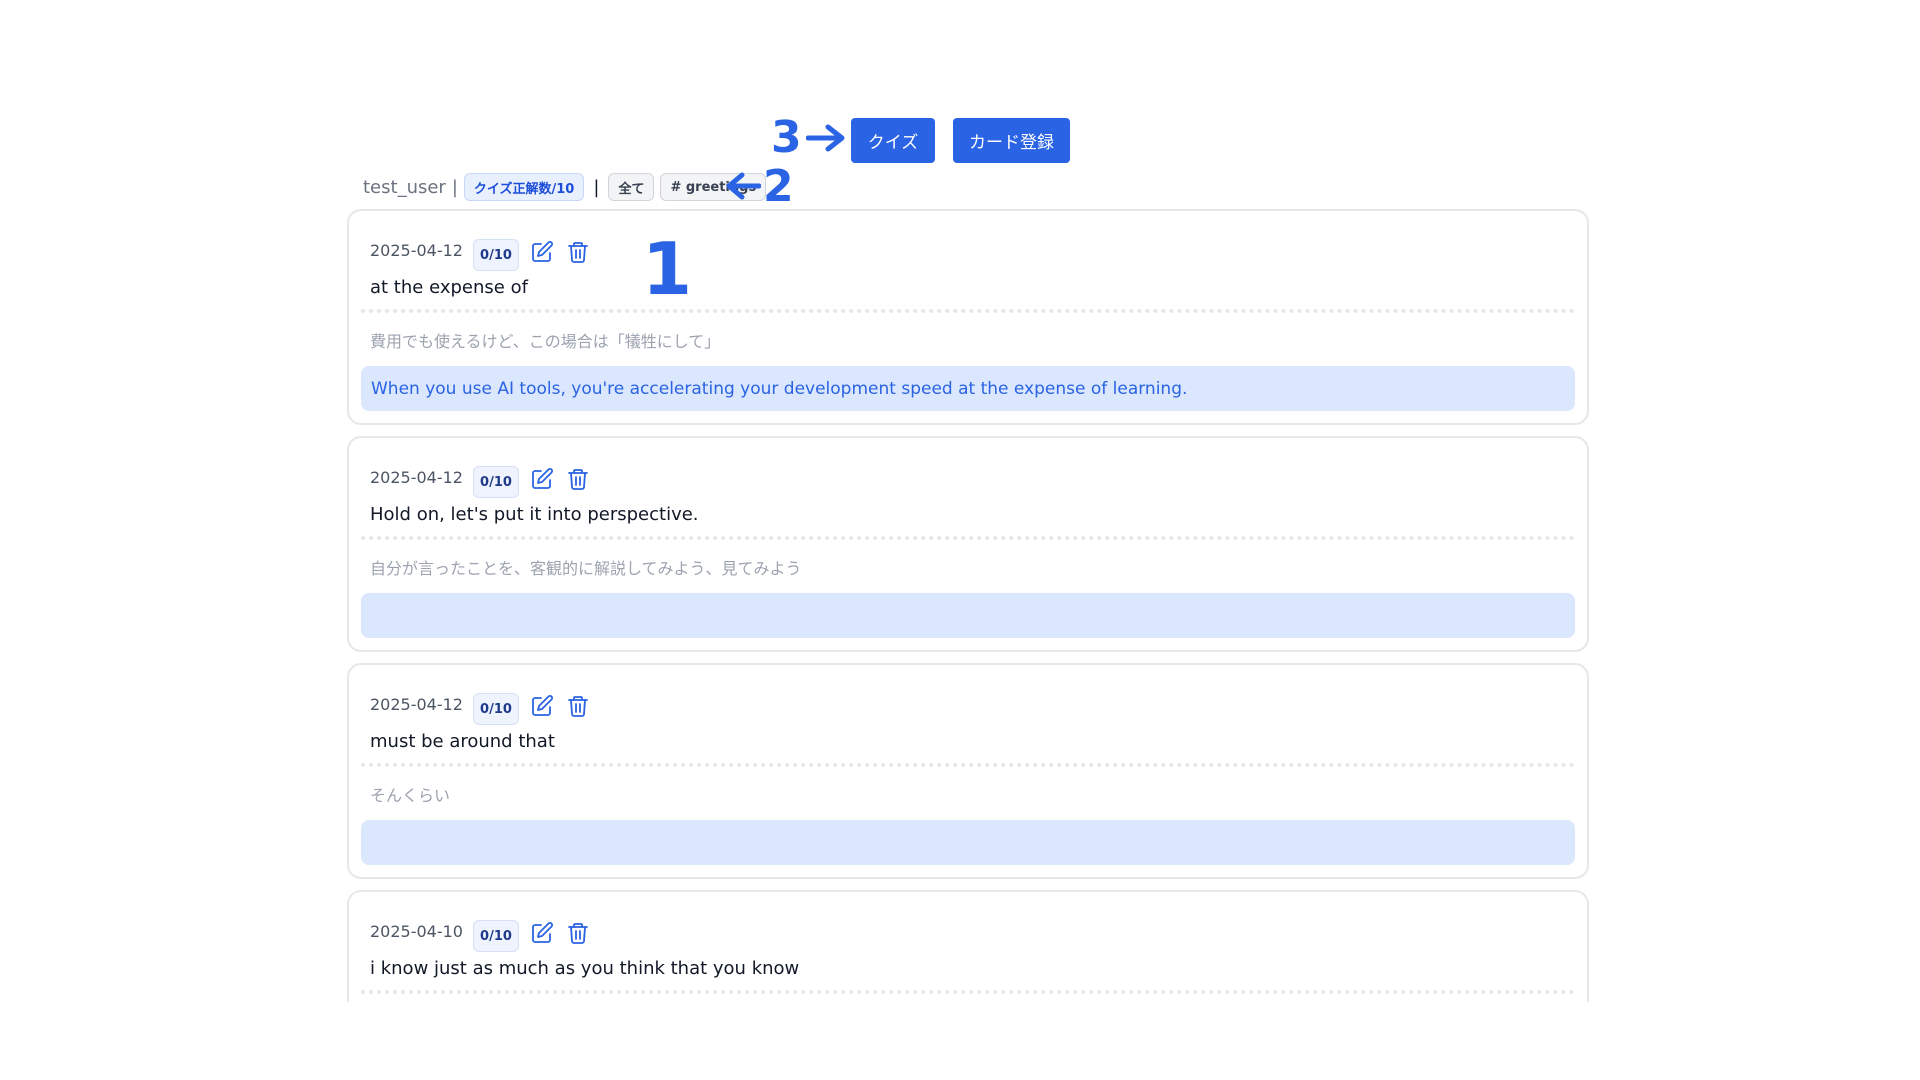  What do you see at coordinates (449, 287) in the screenshot?
I see `card-phrase: at the expense of` at bounding box center [449, 287].